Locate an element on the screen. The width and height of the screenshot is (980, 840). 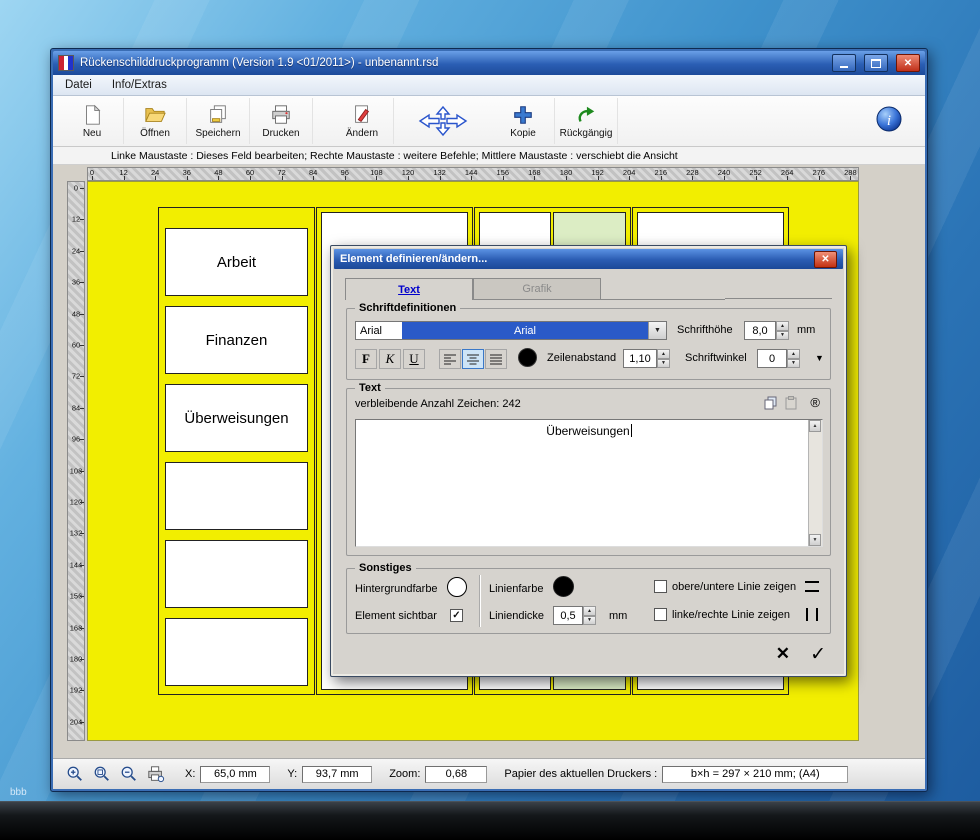
element-visible-checkbox: ✓ is located at coordinates (456, 615).